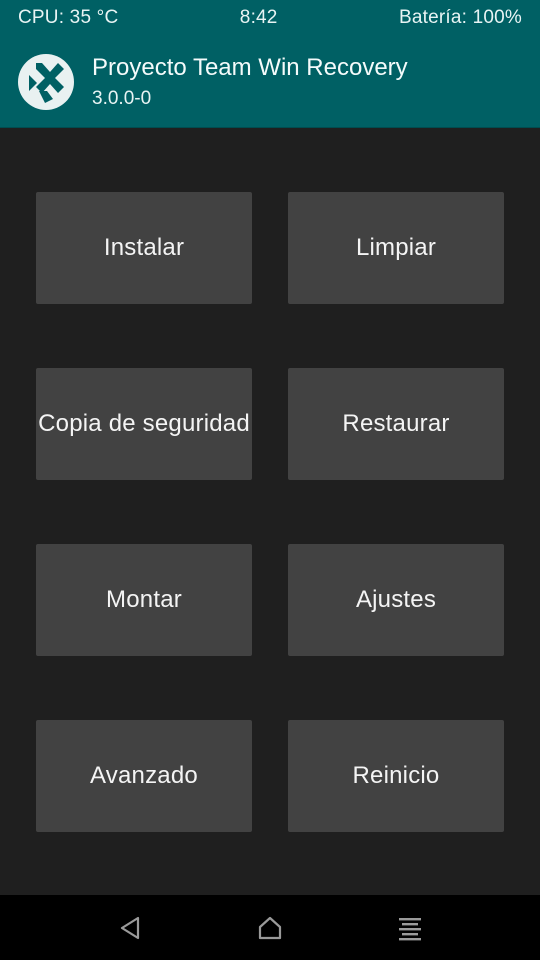 The width and height of the screenshot is (540, 960). I want to click on backup-button: Copia de seguridad, so click(144, 424).